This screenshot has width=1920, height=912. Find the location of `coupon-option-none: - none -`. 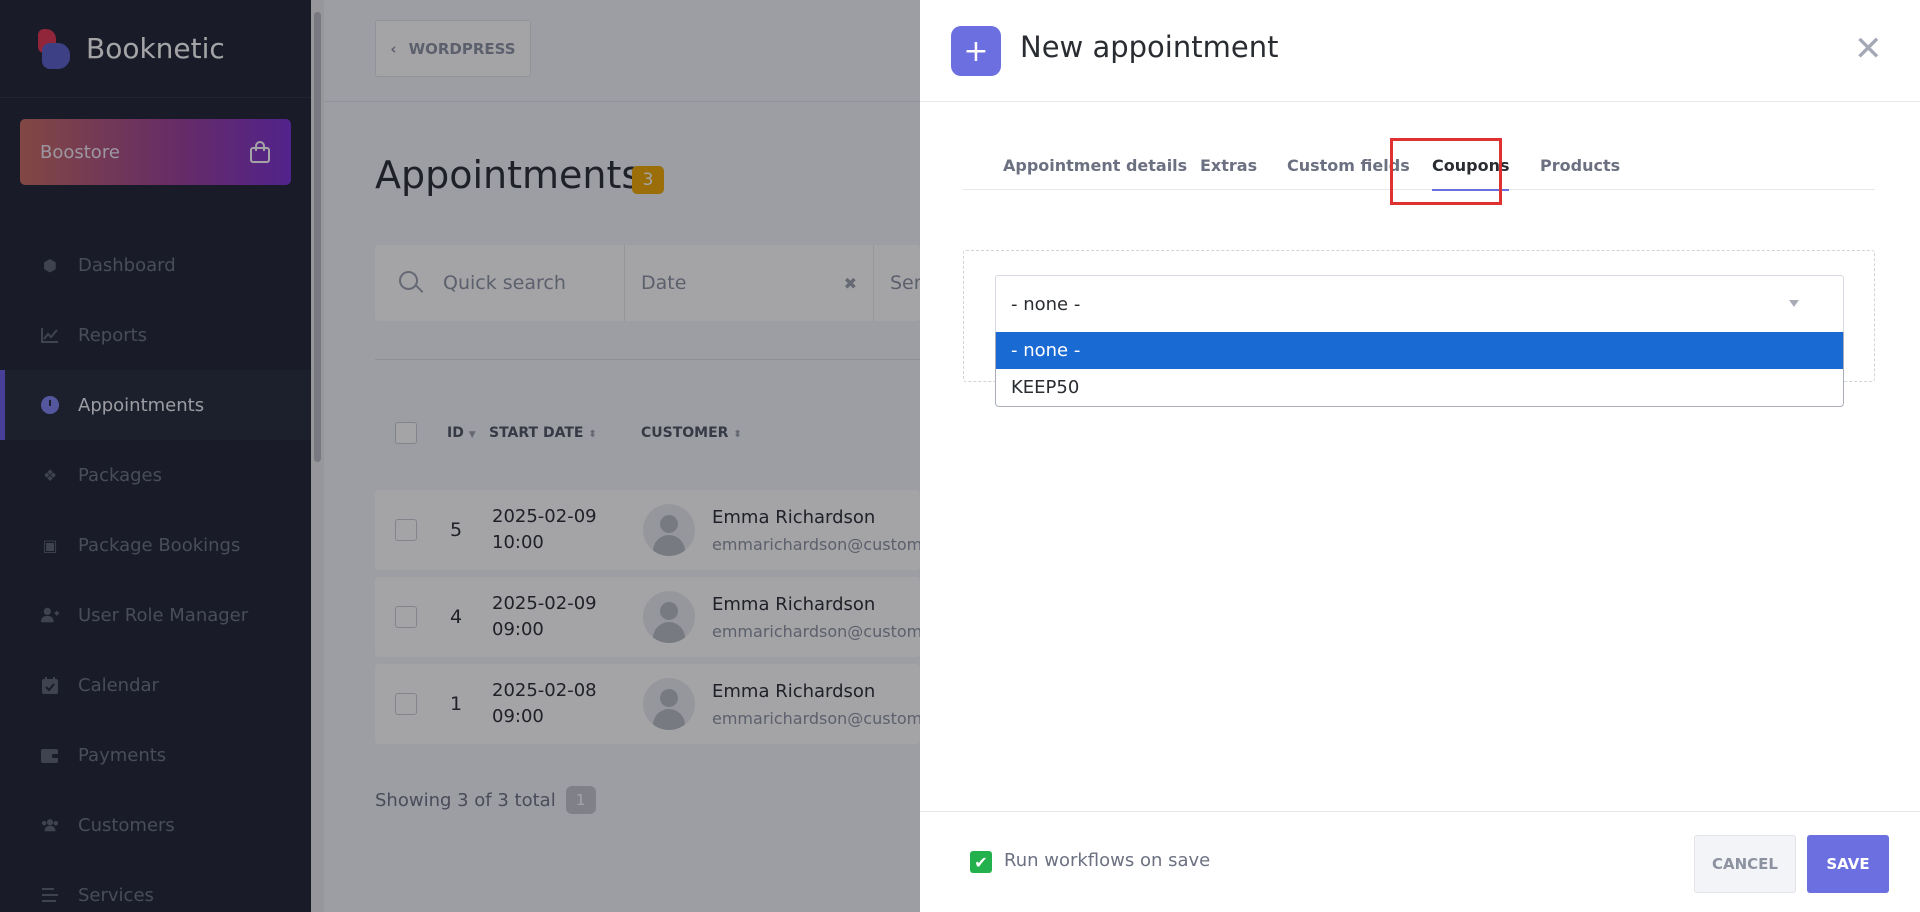

coupon-option-none: - none - is located at coordinates (1419, 350).